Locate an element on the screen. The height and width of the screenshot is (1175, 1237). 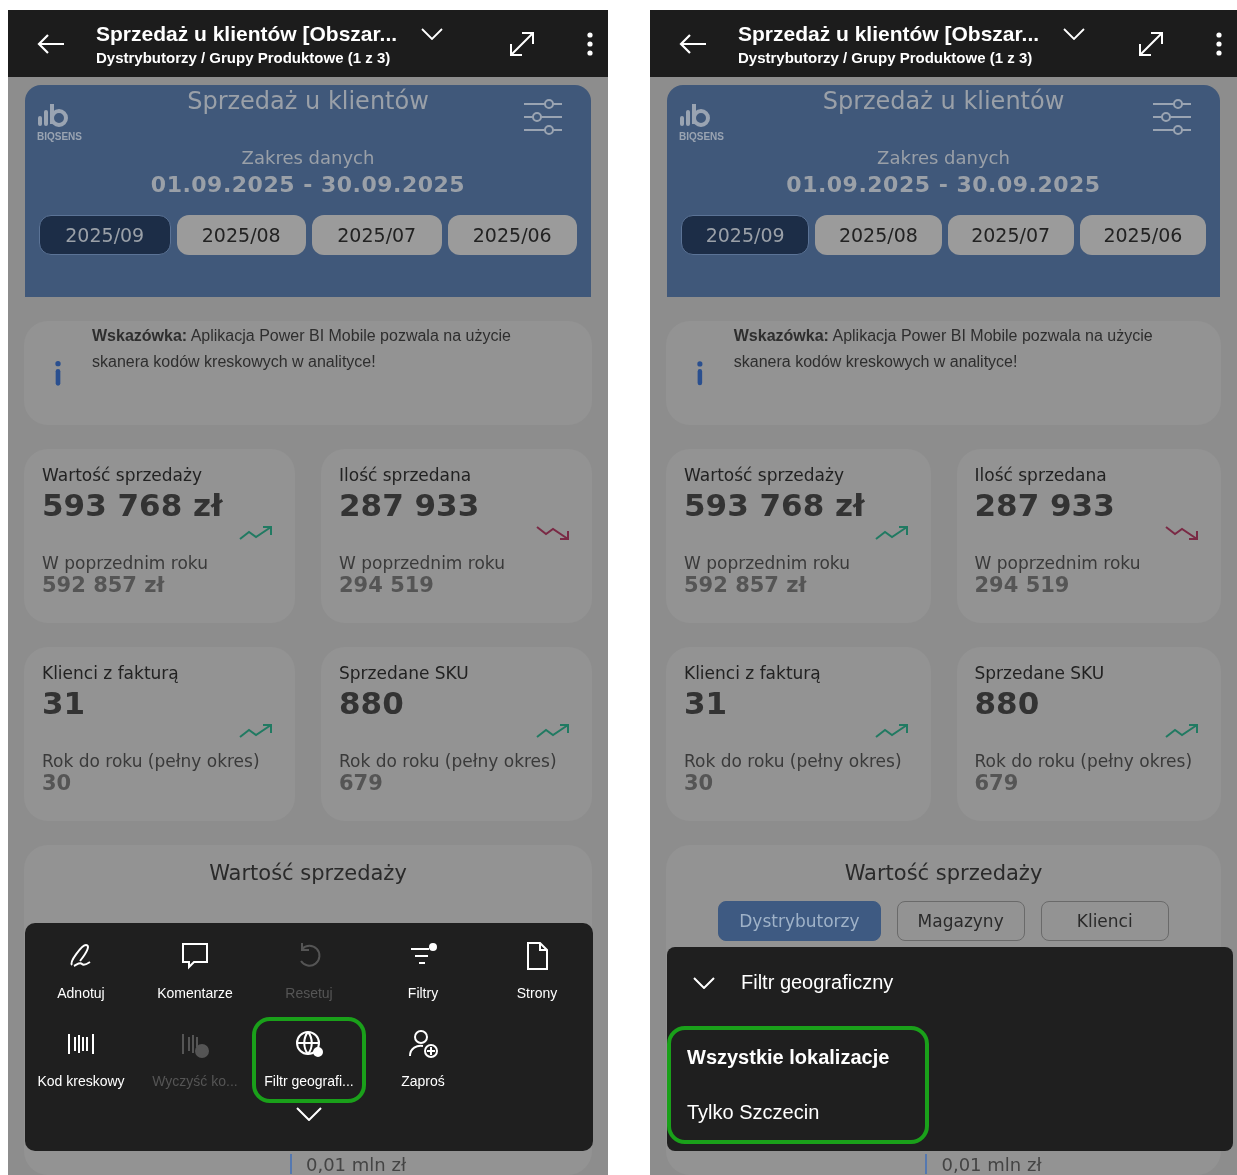
filter-option: Tylko Szczecin is located at coordinates (798, 1112).